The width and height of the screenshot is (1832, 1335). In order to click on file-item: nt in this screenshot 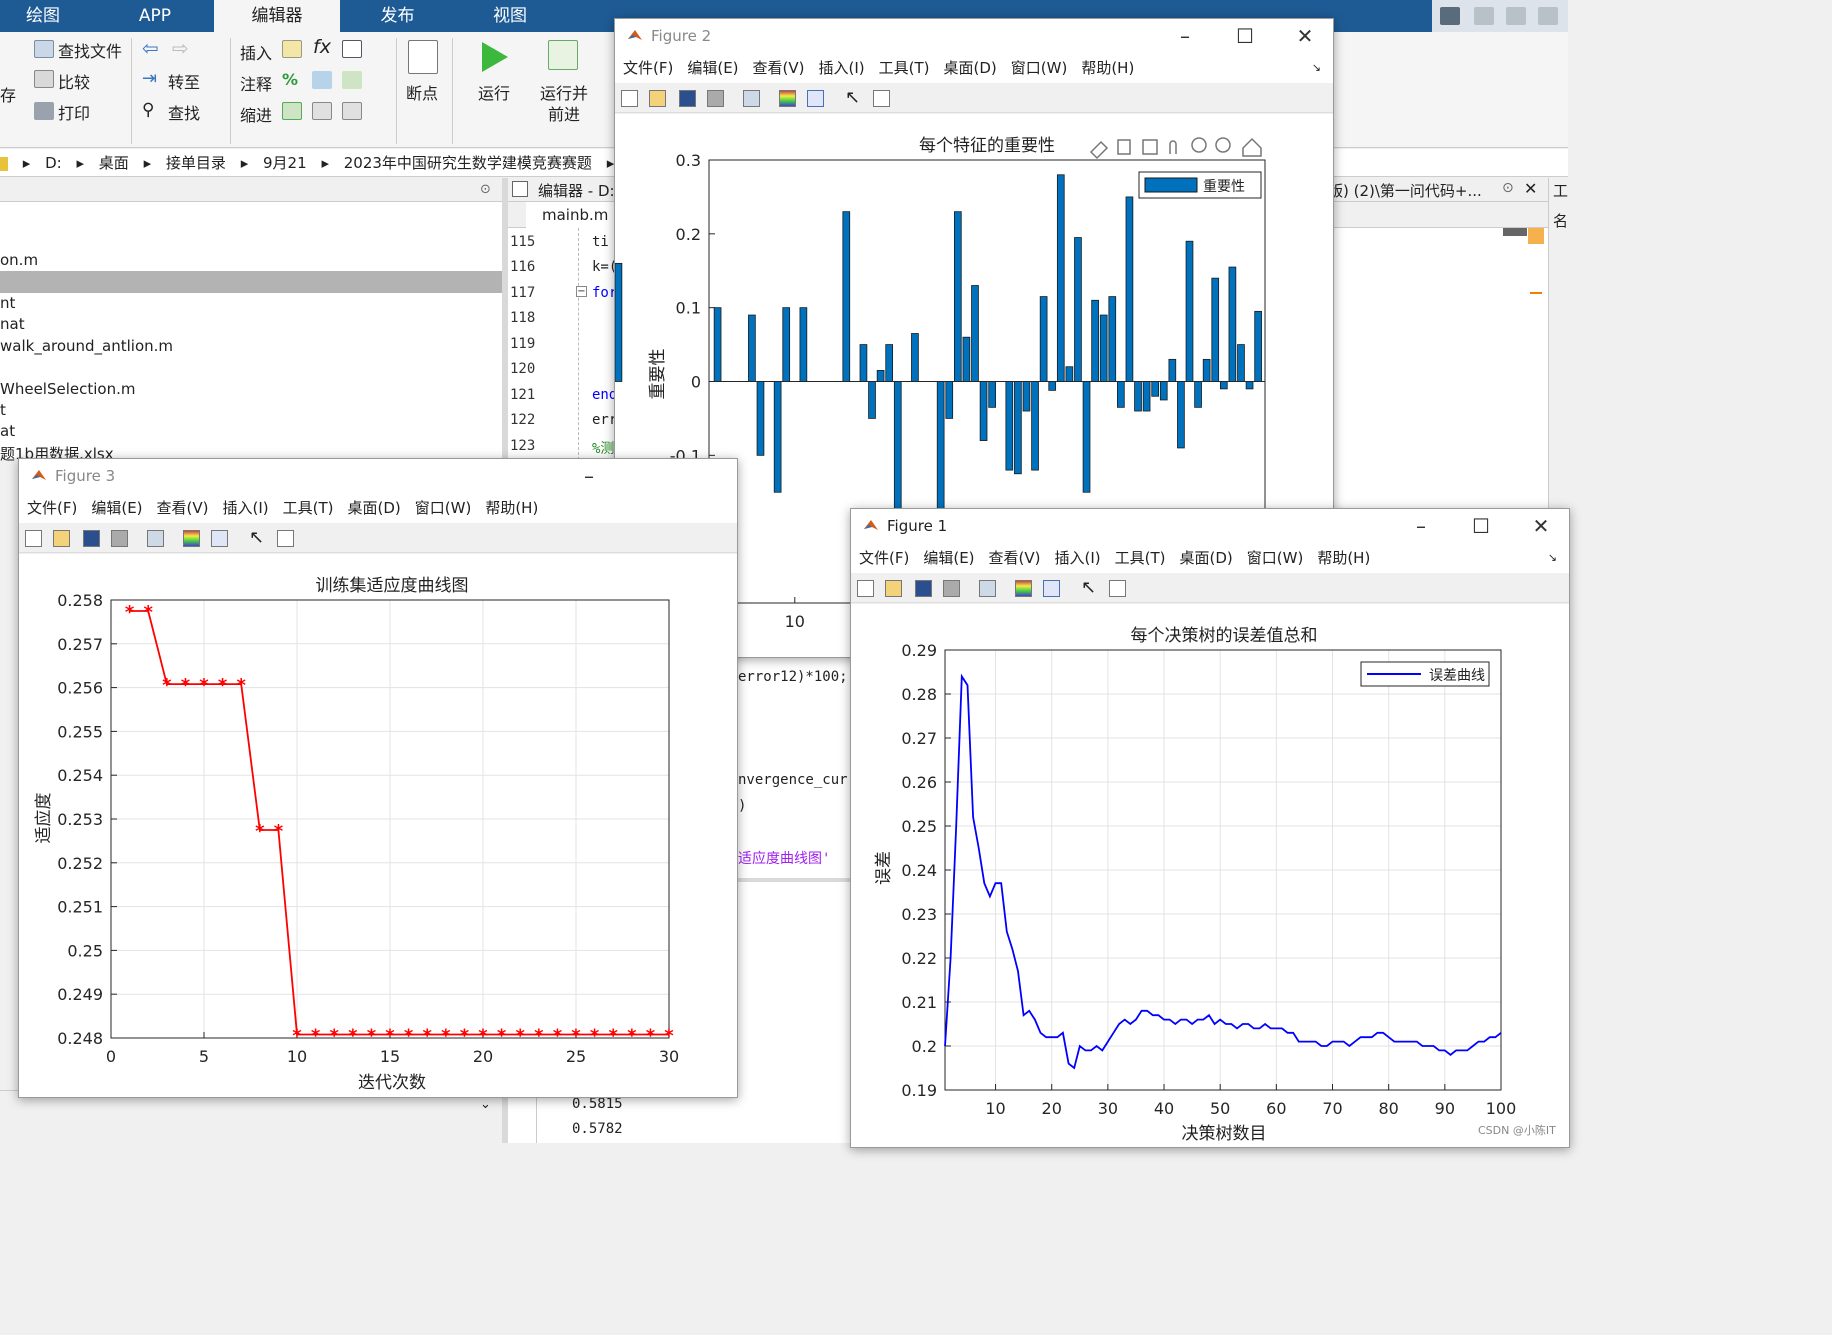, I will do `click(7, 303)`.